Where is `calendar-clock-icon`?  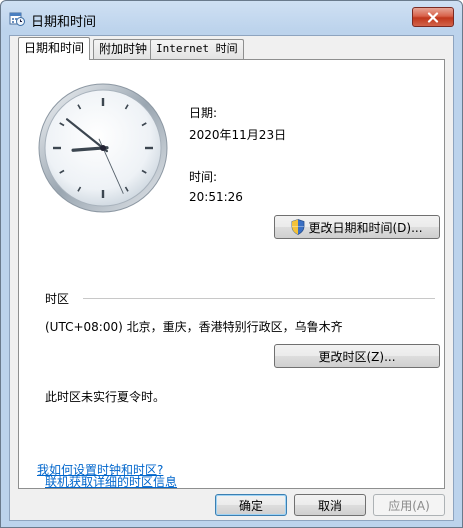
calendar-clock-icon is located at coordinates (17, 19).